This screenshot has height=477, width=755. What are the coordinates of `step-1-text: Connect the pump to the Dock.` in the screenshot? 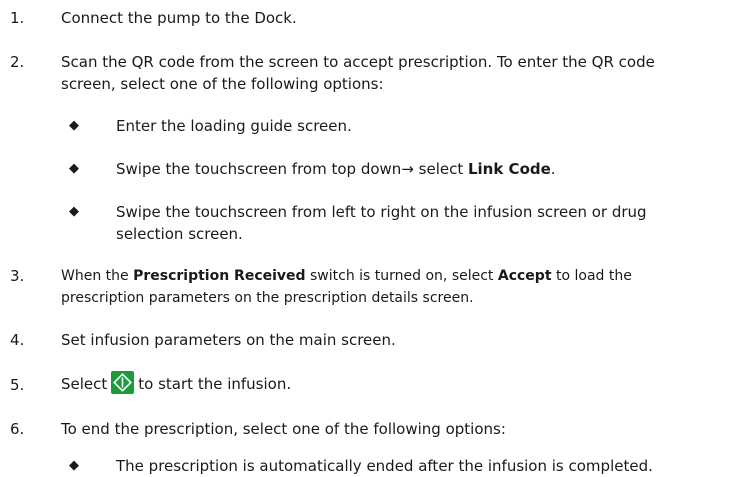 It's located at (179, 18).